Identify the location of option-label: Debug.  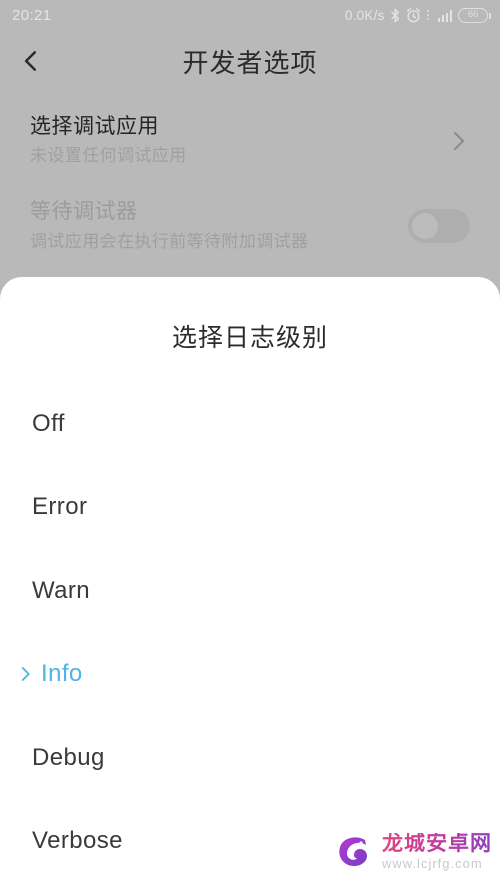
(68, 757).